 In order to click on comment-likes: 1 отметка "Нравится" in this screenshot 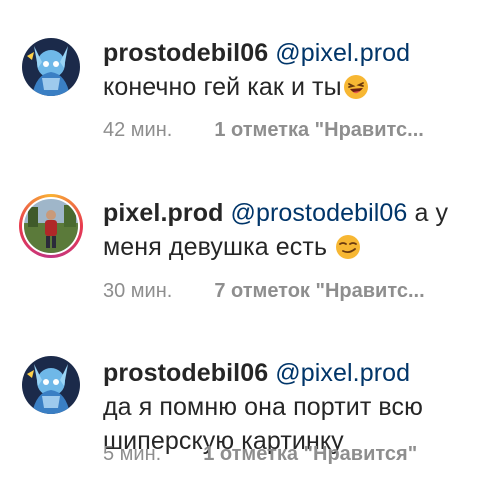, I will do `click(310, 454)`.